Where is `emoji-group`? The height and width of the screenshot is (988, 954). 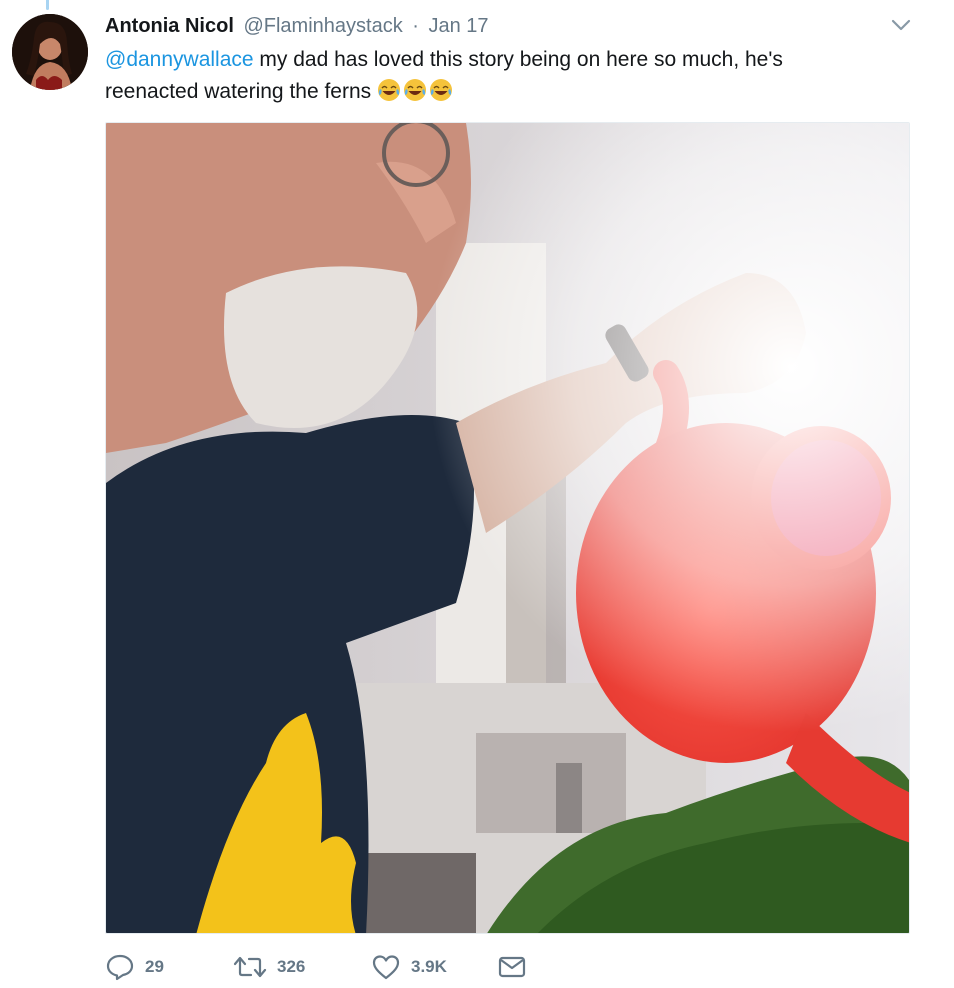
emoji-group is located at coordinates (416, 90).